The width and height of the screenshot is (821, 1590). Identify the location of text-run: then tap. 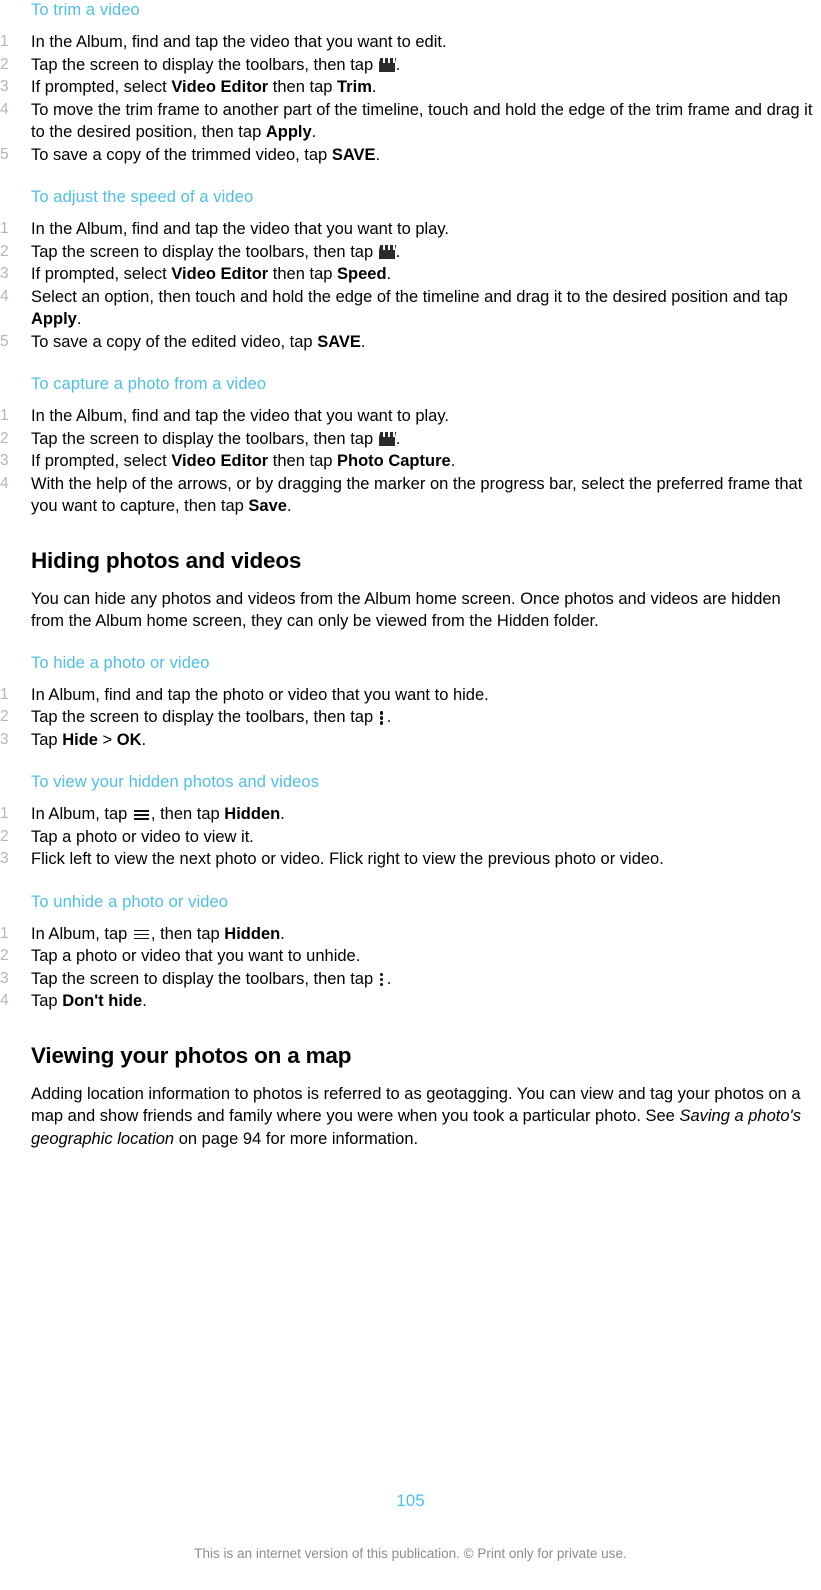
(303, 274).